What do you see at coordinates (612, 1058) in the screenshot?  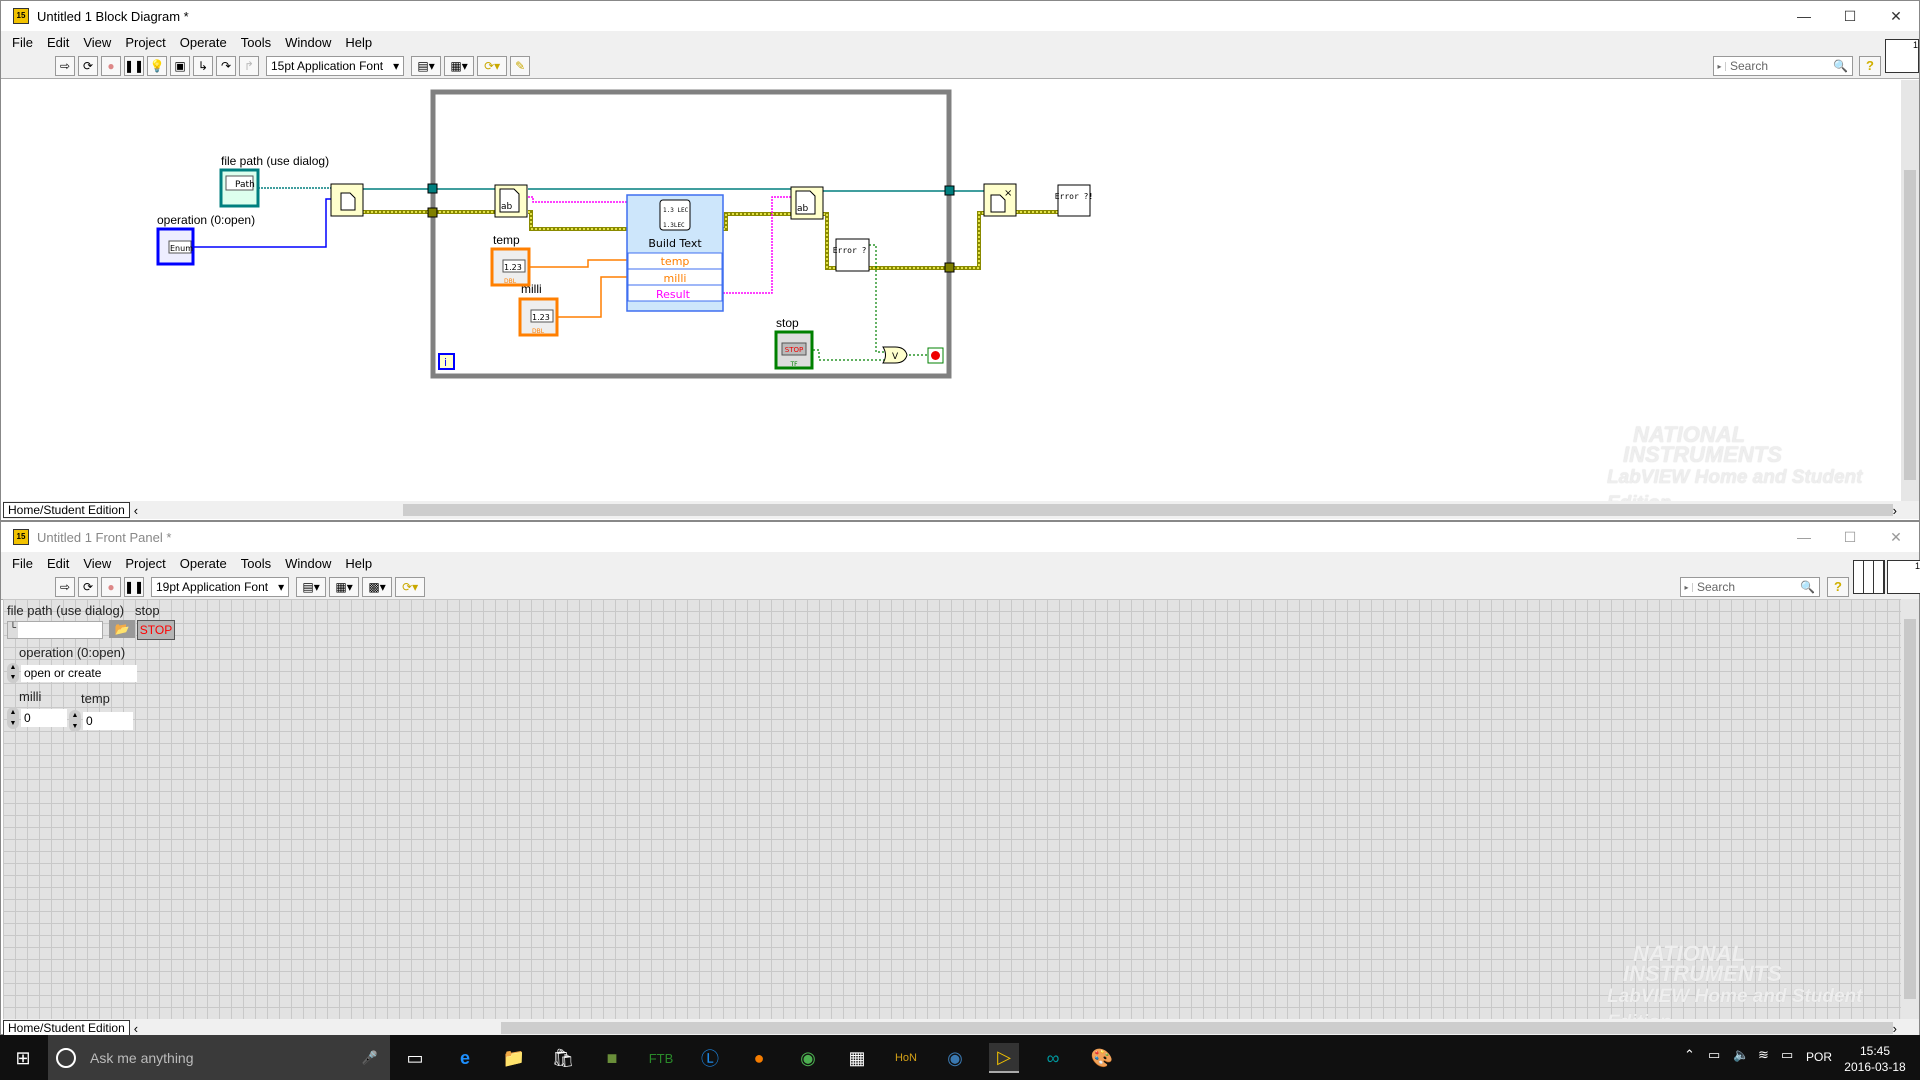 I see `minecraft-icon: ■` at bounding box center [612, 1058].